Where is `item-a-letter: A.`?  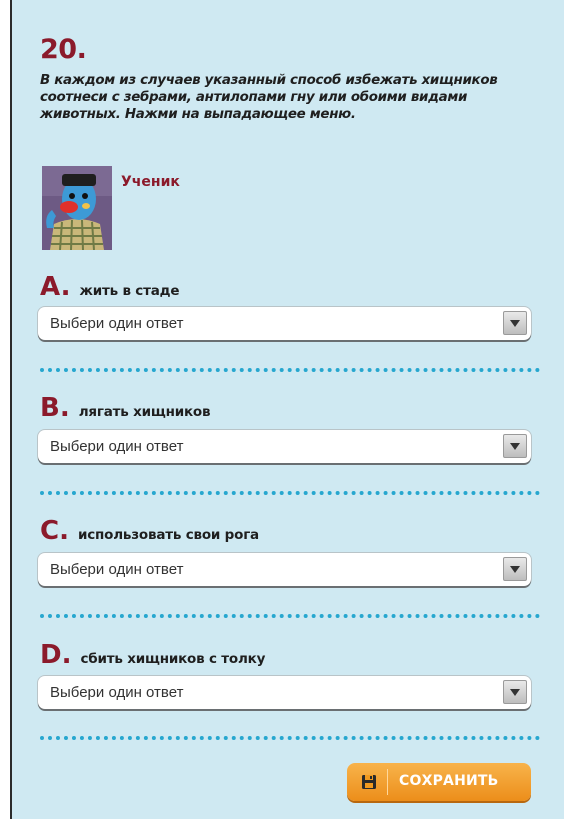
item-a-letter: A. is located at coordinates (55, 287).